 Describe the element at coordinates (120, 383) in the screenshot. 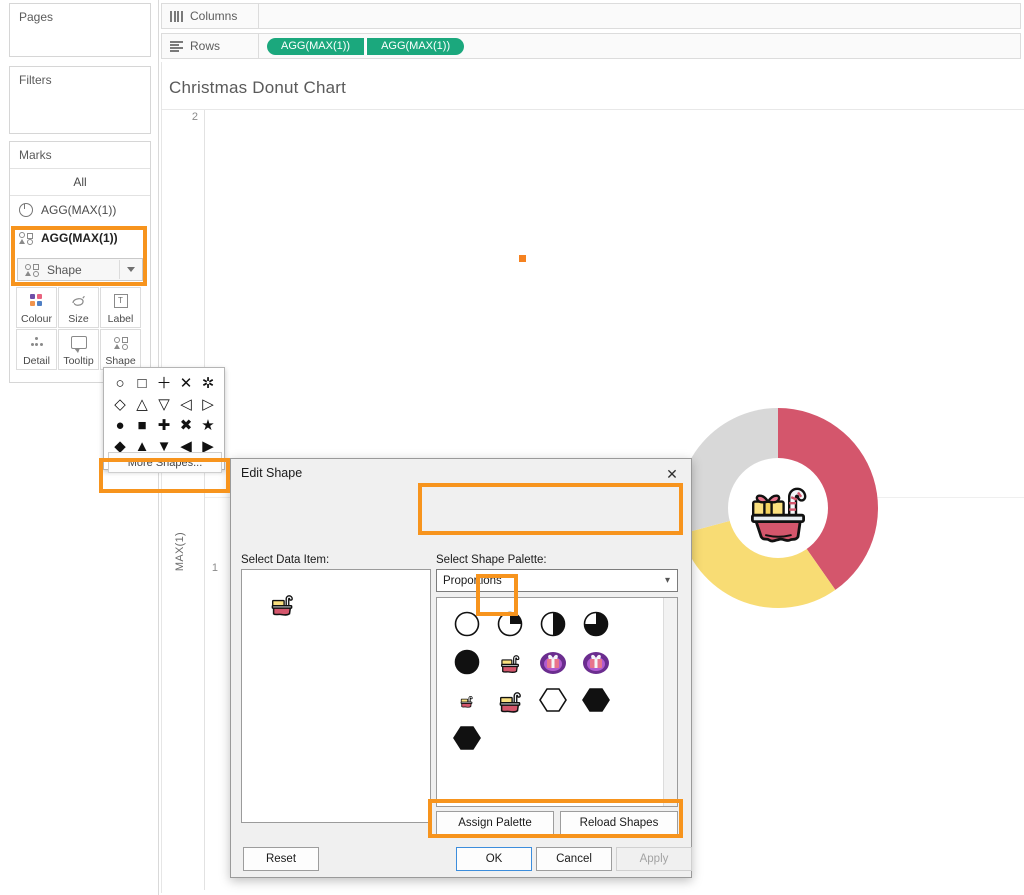

I see `basic-shape-0: ○` at that location.